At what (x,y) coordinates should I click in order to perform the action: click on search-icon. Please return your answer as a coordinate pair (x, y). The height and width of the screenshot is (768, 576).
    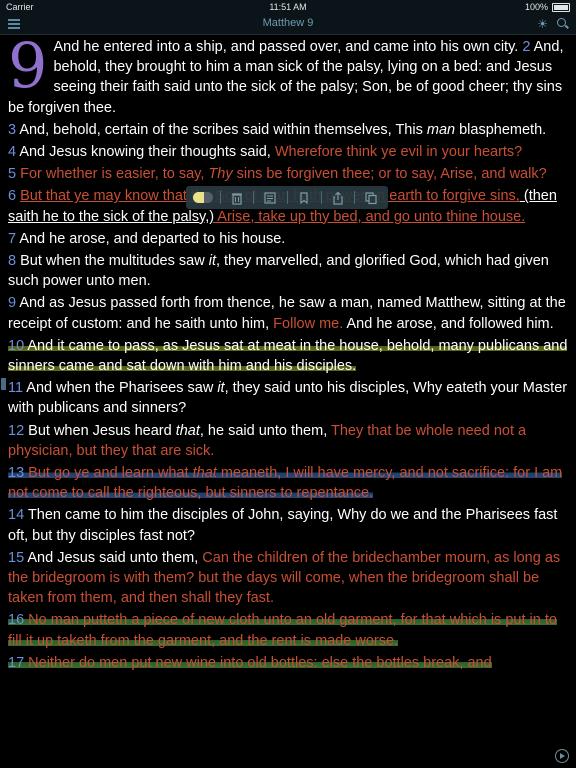
    Looking at the image, I should click on (563, 23).